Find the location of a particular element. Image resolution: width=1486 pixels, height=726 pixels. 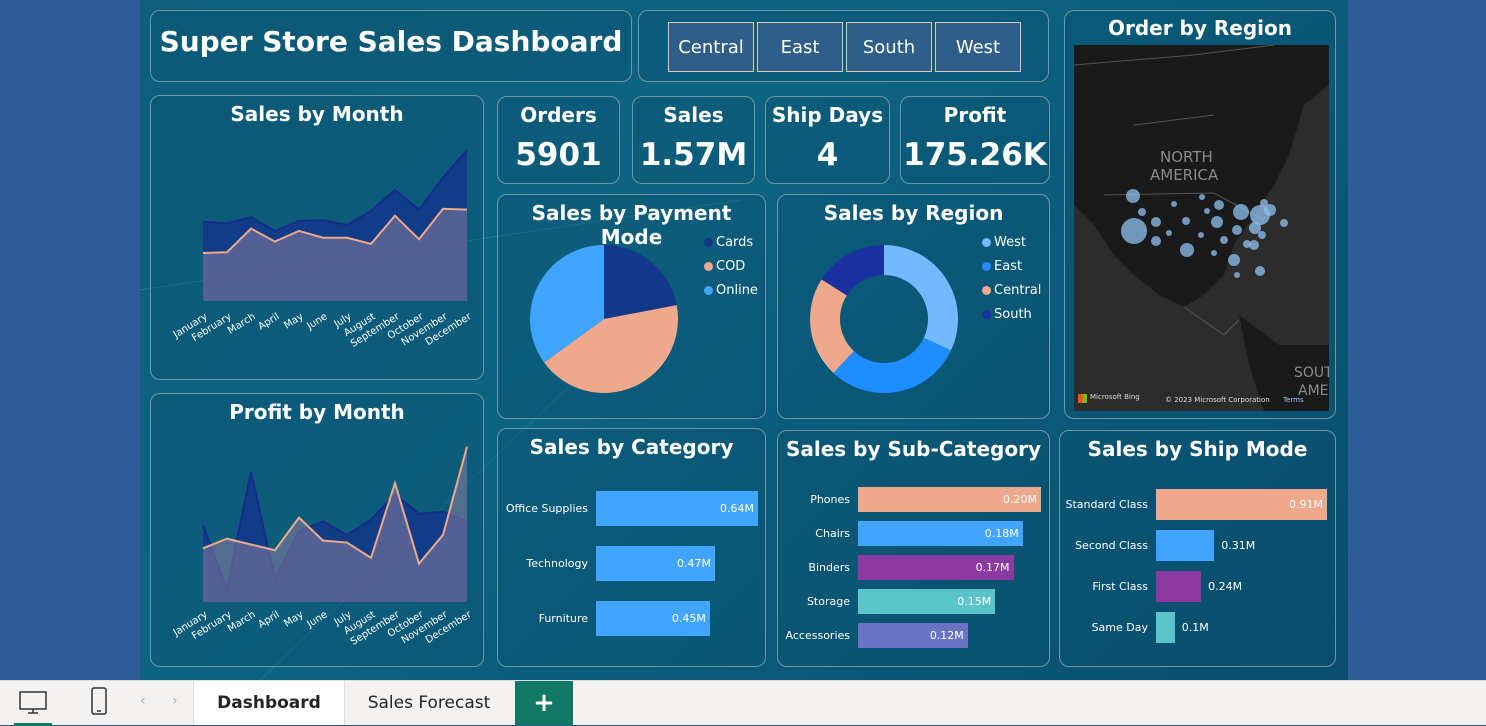

legend-central-label: Central is located at coordinates (1018, 290).